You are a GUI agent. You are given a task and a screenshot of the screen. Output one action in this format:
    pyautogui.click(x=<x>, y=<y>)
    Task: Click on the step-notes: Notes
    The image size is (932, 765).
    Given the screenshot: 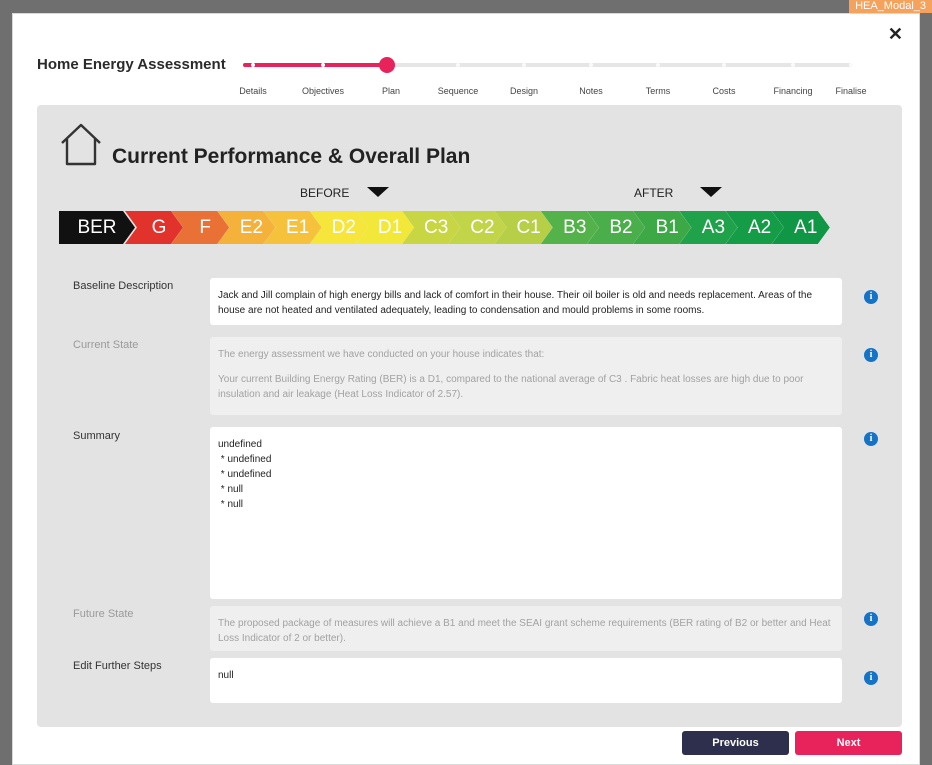 What is the action you would take?
    pyautogui.click(x=591, y=91)
    